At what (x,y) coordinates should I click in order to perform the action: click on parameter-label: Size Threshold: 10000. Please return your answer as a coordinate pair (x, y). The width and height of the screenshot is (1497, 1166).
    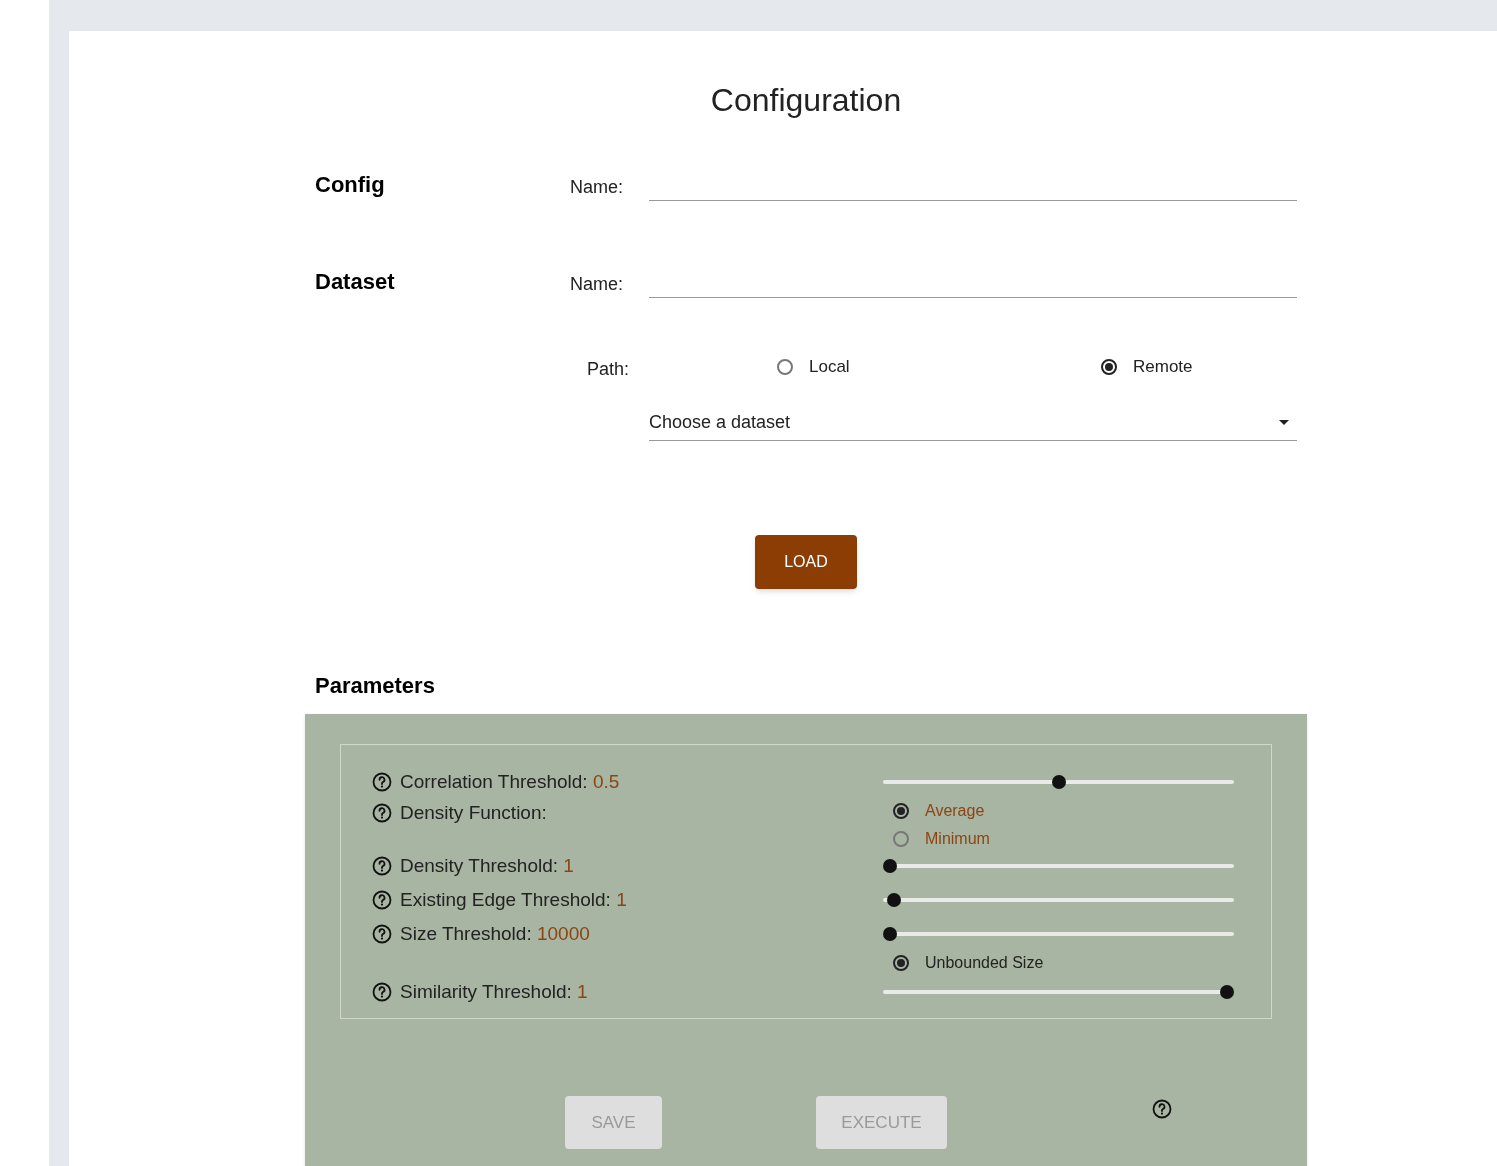
    Looking at the image, I should click on (495, 933).